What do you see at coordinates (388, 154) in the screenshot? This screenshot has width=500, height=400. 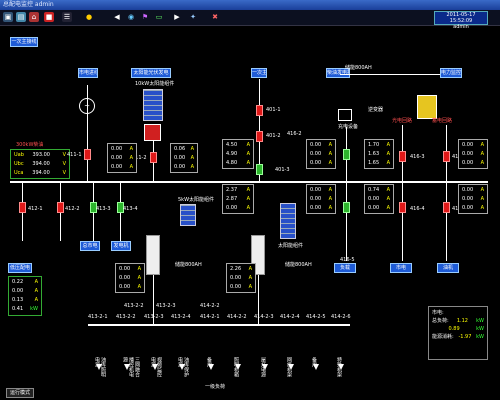 I see `unit-416-3-b: A` at bounding box center [388, 154].